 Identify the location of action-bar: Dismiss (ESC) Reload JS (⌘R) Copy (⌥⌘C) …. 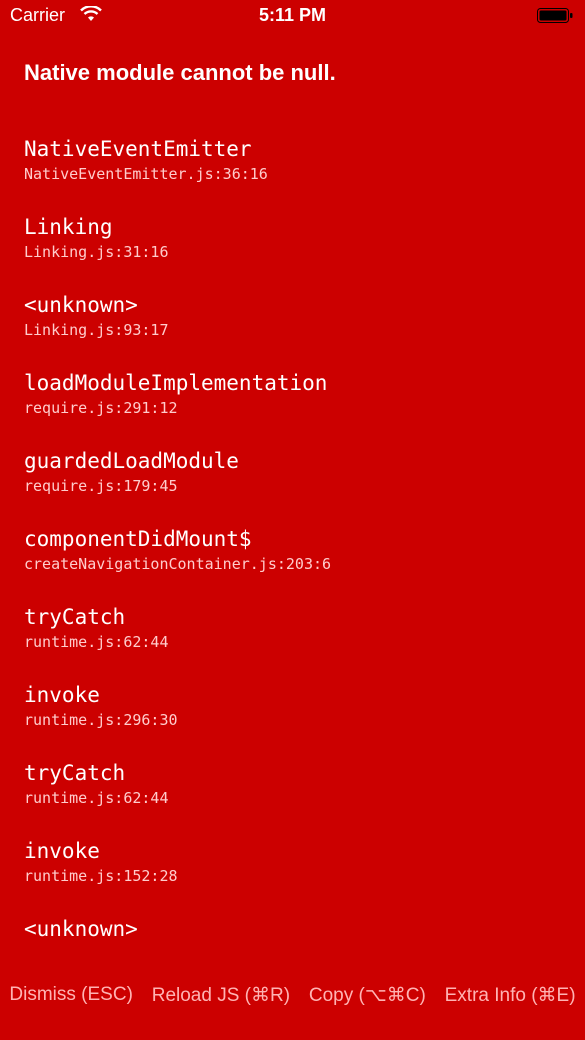
(292, 995).